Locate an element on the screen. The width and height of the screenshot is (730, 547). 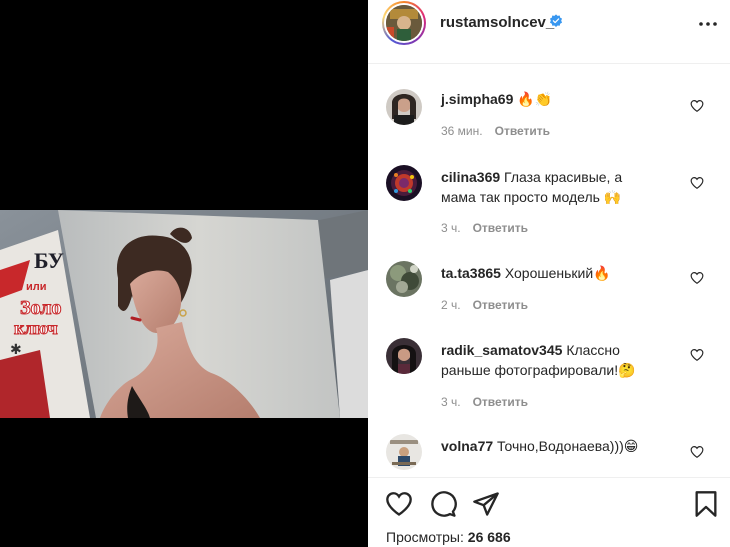
verified-badge-icon is located at coordinates (556, 20).